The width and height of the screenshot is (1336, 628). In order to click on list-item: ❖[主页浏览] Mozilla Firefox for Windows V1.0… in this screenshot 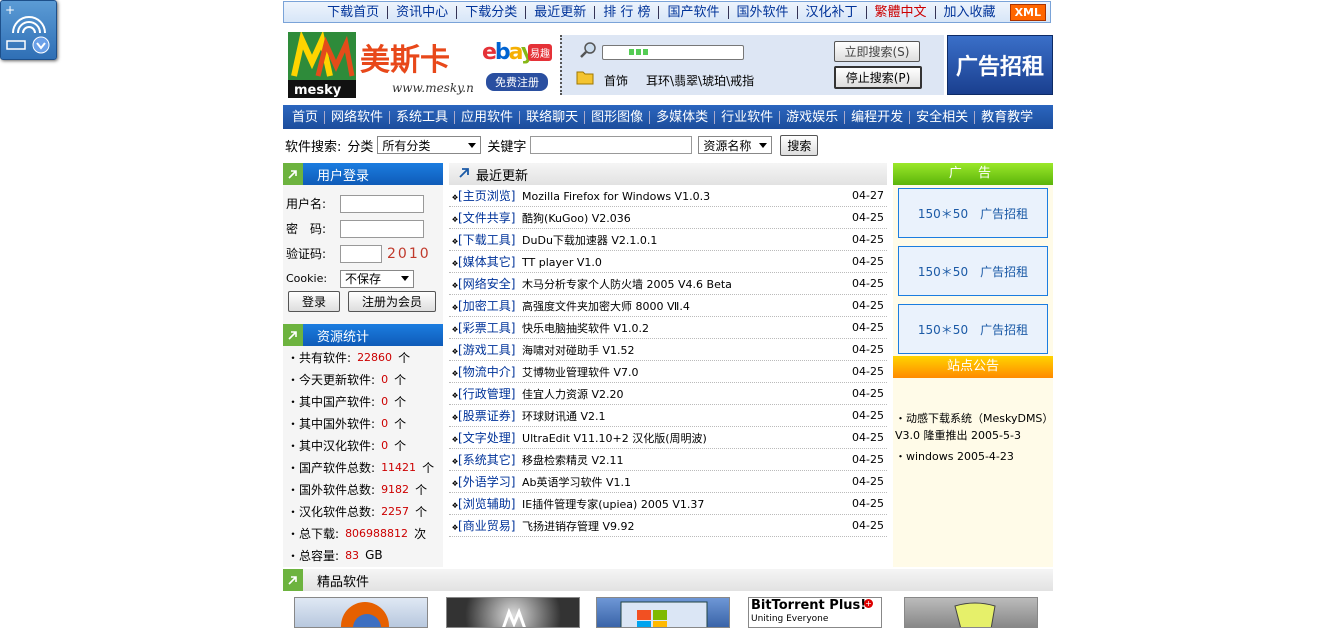, I will do `click(668, 196)`.